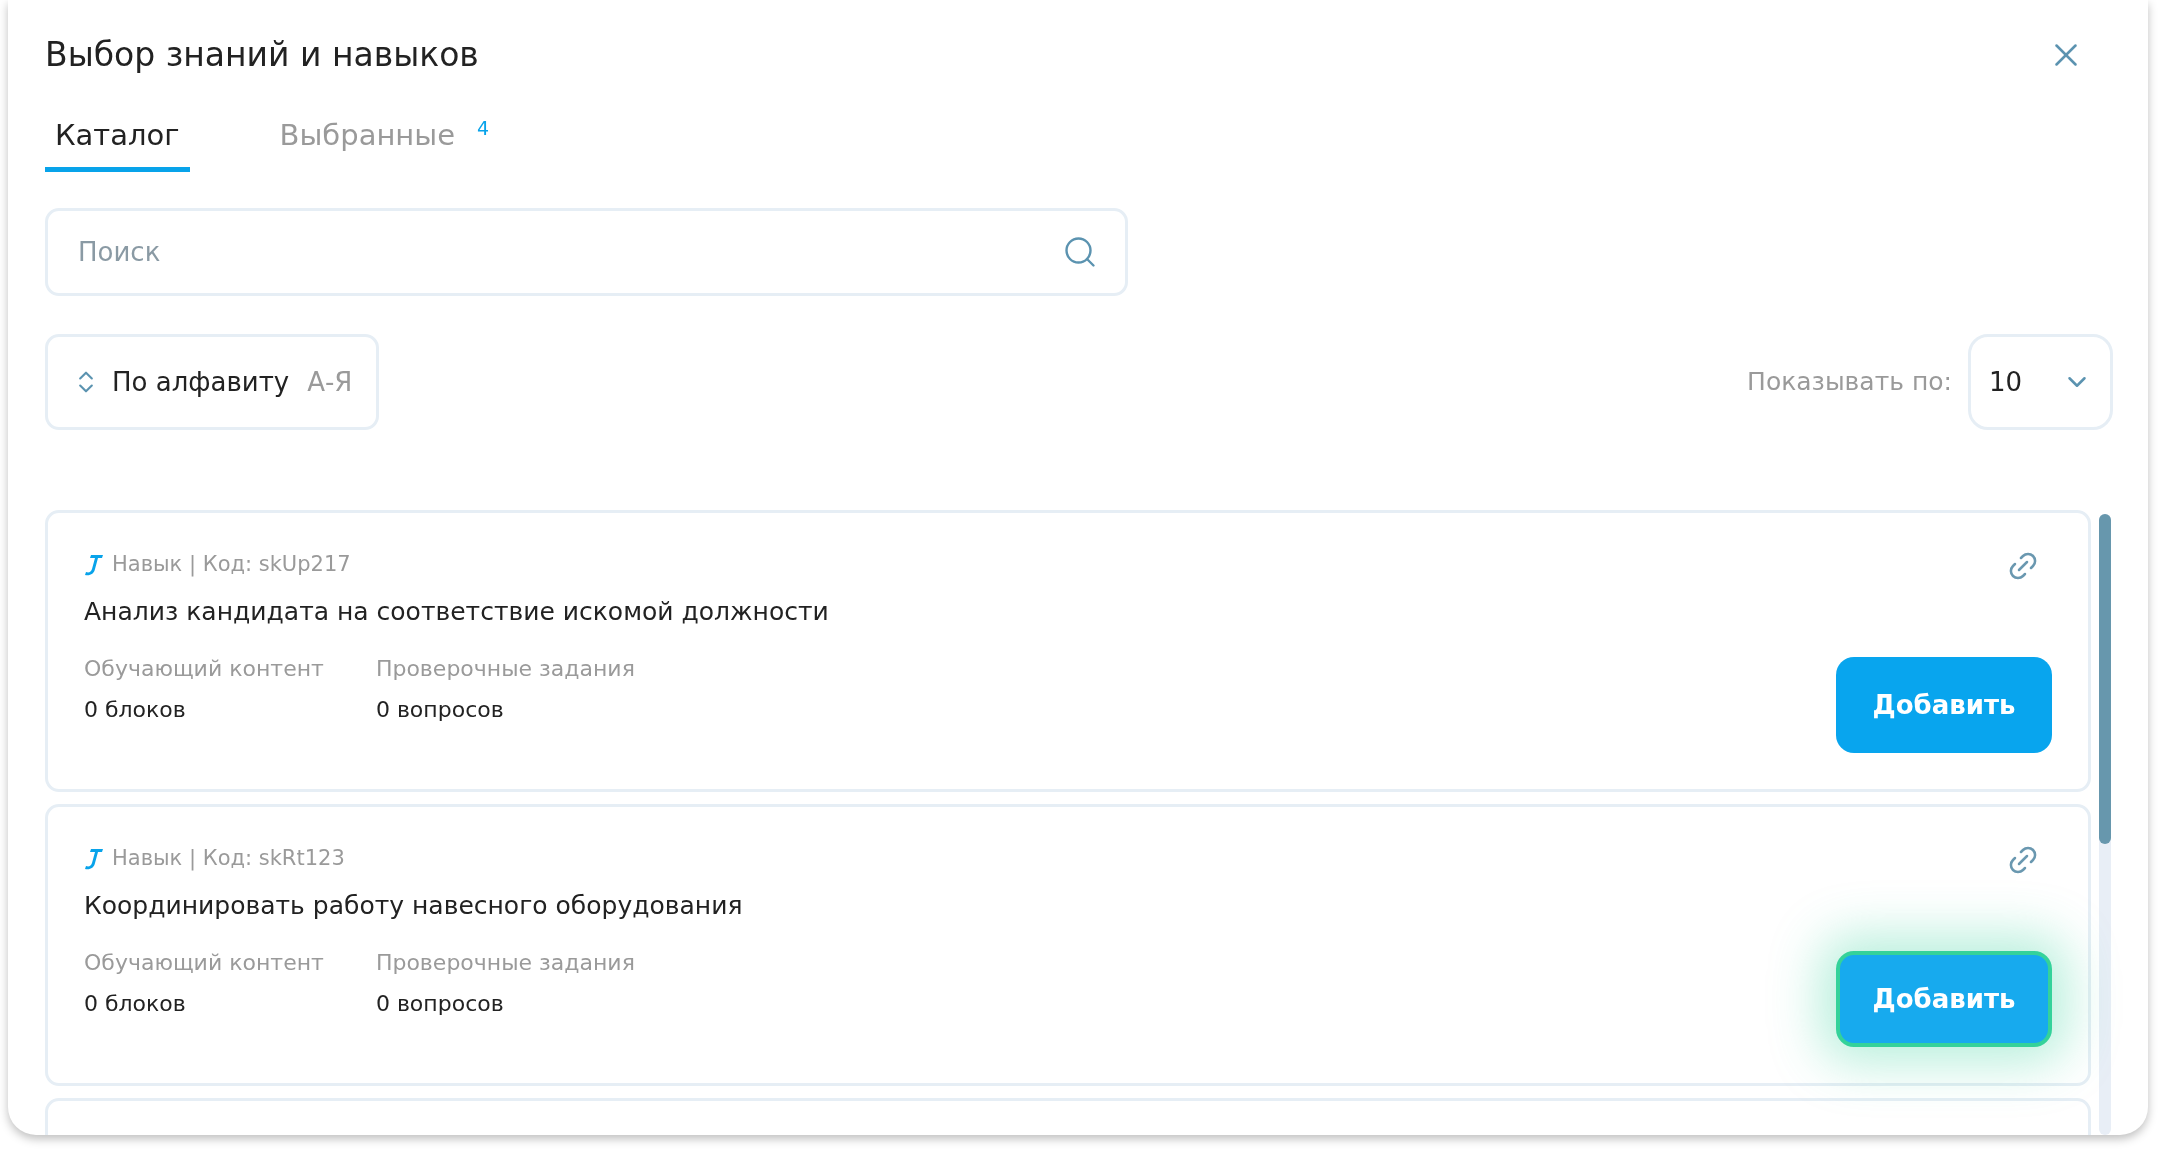  I want to click on skill-meta: Навык | Код: skUp217, so click(231, 565).